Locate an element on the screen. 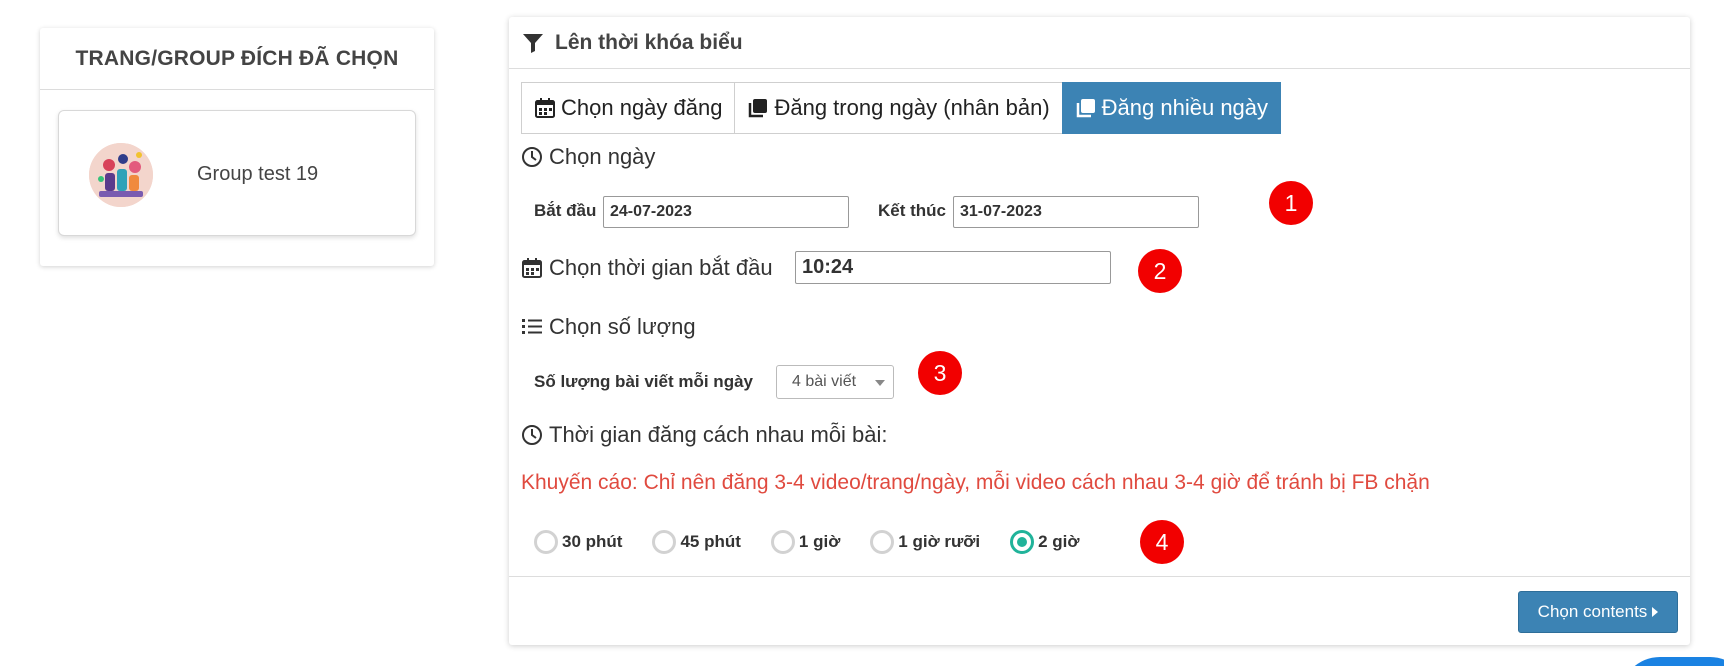 The image size is (1724, 666). step-badge-3: 3 is located at coordinates (940, 373).